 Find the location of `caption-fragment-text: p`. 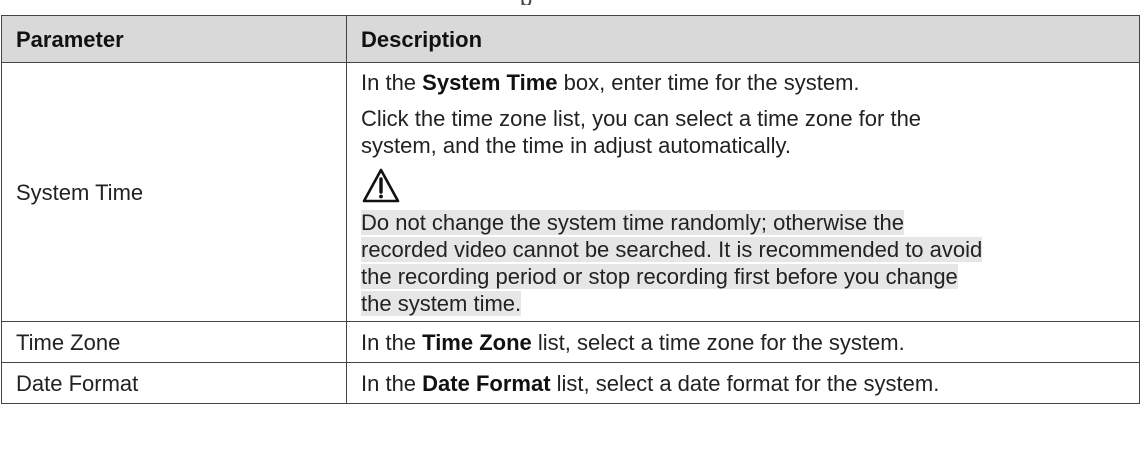

caption-fragment-text: p is located at coordinates (526, 2).